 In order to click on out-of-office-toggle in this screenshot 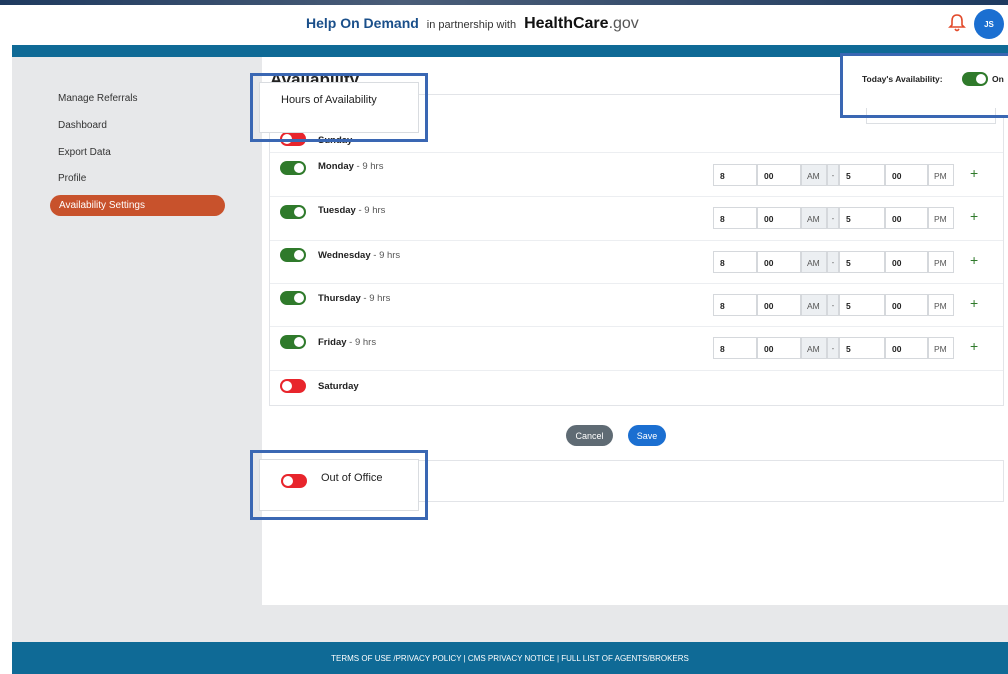, I will do `click(294, 481)`.